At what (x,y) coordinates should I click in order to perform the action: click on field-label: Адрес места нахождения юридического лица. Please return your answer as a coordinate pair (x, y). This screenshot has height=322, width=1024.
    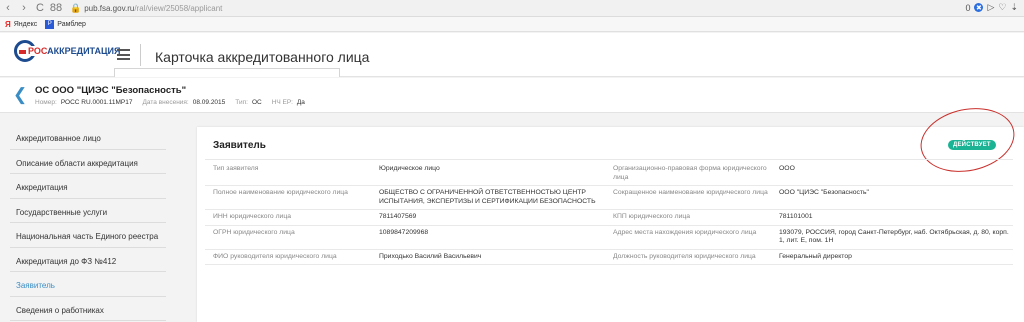
    Looking at the image, I should click on (685, 232).